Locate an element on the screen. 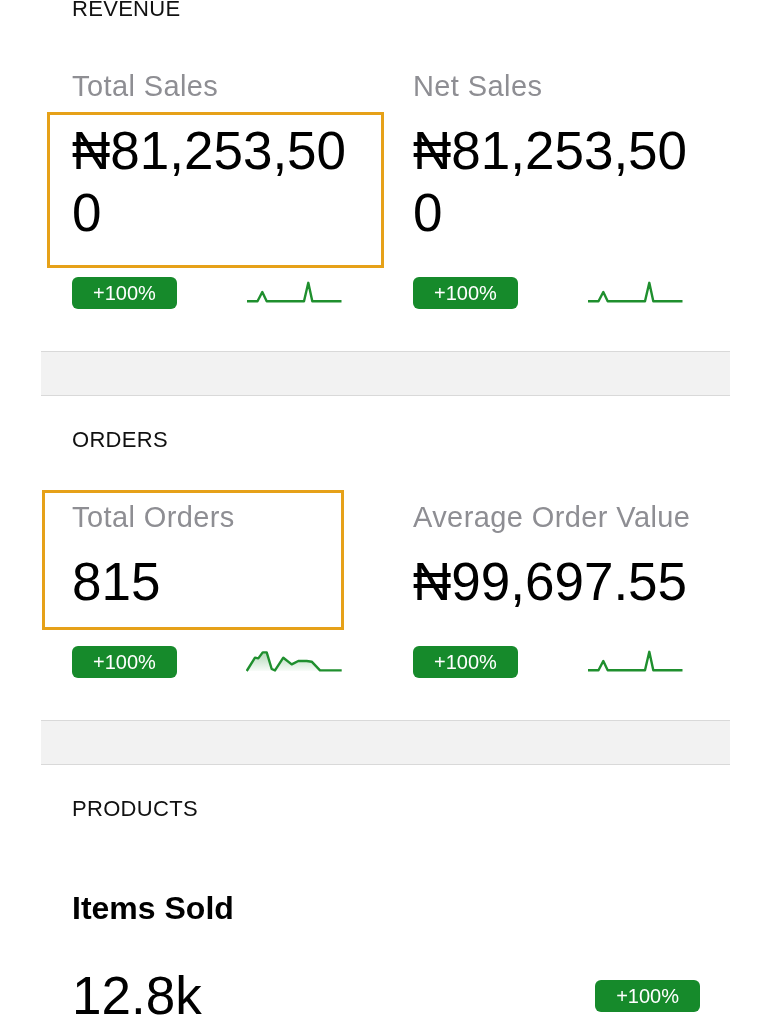 Image resolution: width=771 pixels, height=1024 pixels. section-title: ORDERS is located at coordinates (120, 440).